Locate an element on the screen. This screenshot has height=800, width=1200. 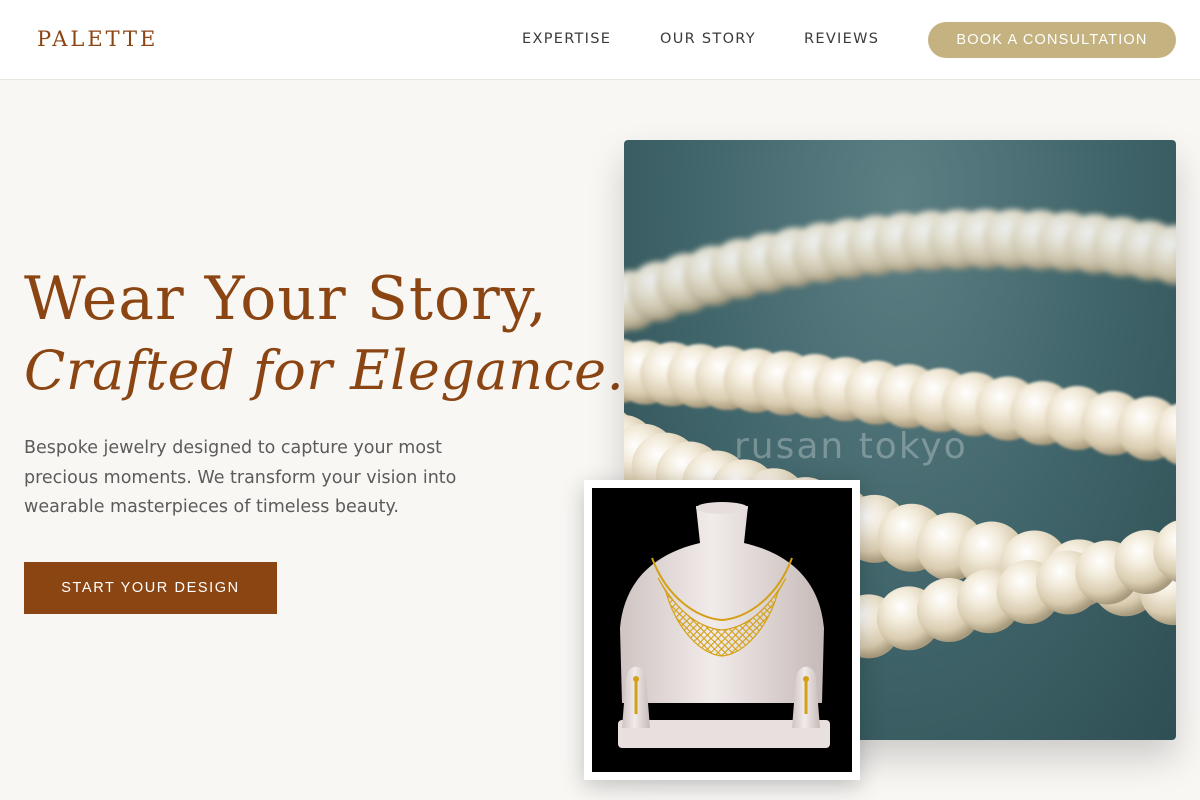
necklace-photo-card is located at coordinates (722, 630).